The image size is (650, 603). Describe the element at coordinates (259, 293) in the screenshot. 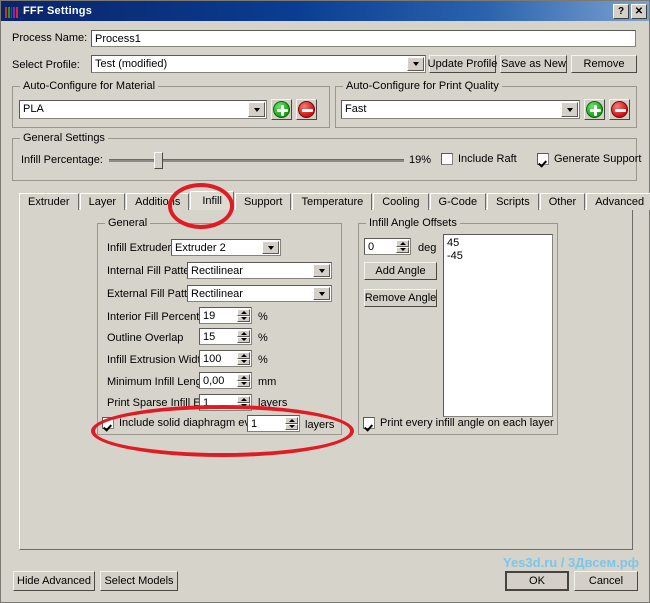

I see `external-fill-pattern-dropdown: Rectilinear` at that location.